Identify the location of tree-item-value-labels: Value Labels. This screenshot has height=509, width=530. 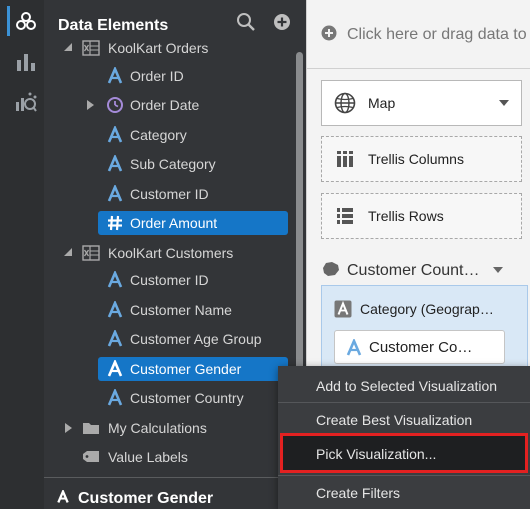
(169, 457).